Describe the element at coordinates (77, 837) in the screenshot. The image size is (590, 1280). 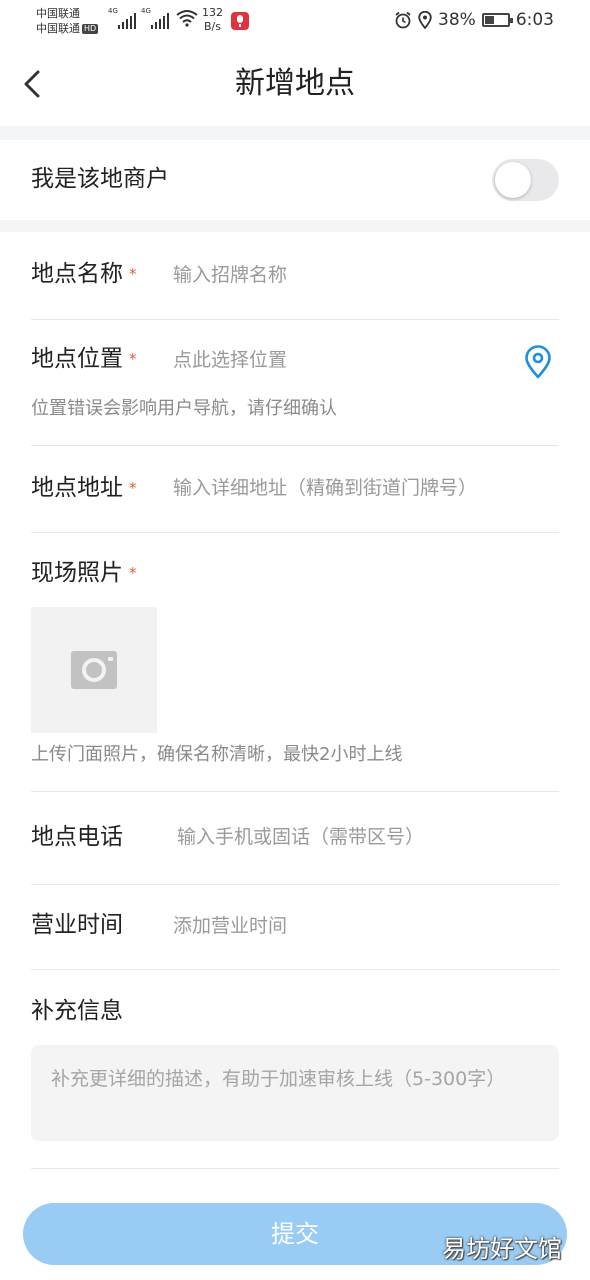
I see `phone-label: 地点电话` at that location.